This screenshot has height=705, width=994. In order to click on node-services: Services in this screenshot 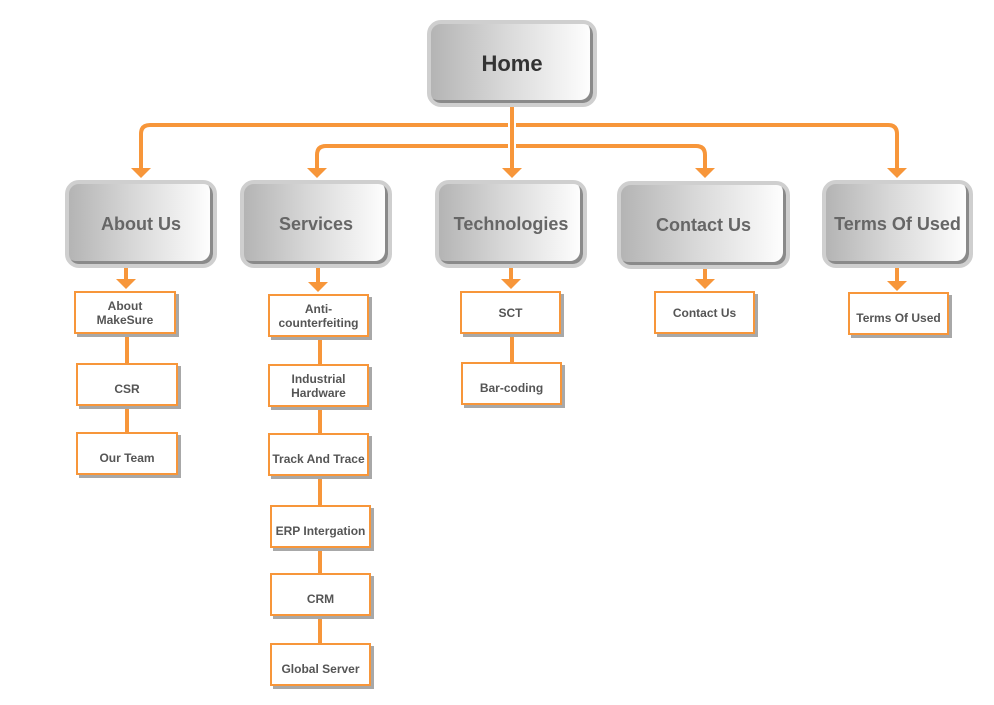, I will do `click(316, 224)`.